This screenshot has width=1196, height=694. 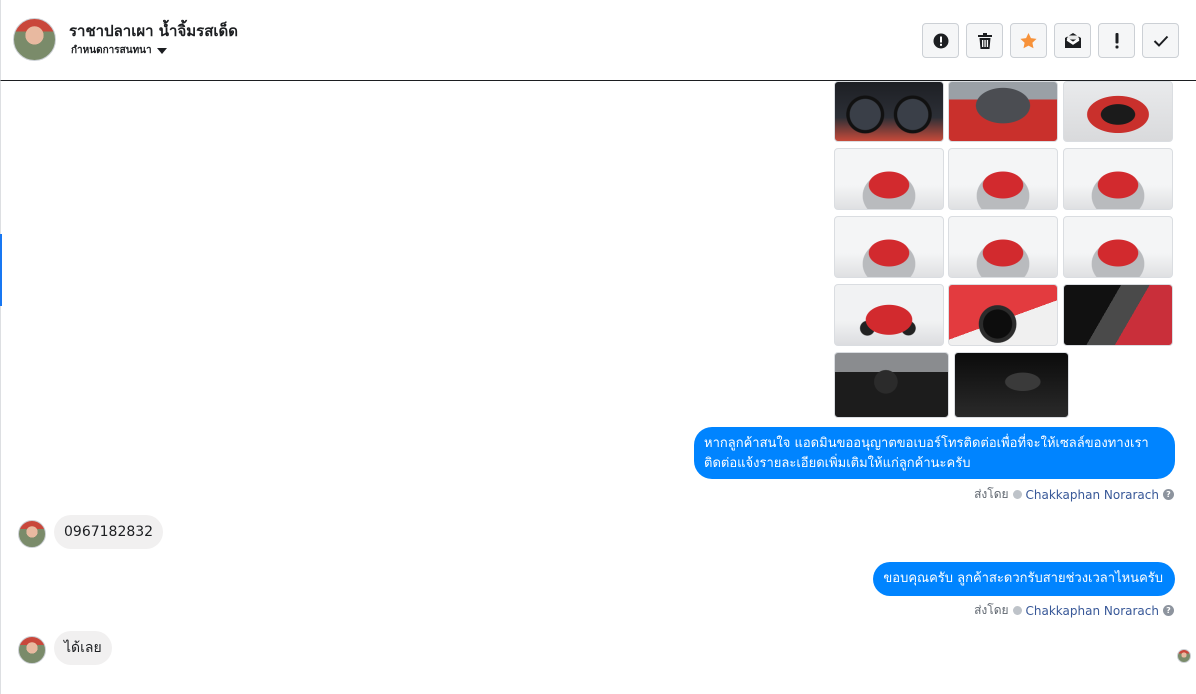 I want to click on incoming-message: 0967182832, so click(x=109, y=532).